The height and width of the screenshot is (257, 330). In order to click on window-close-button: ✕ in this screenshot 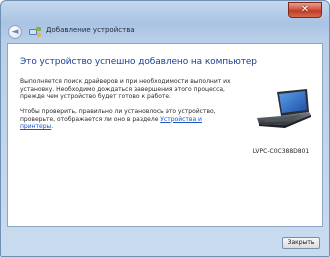, I will do `click(305, 10)`.